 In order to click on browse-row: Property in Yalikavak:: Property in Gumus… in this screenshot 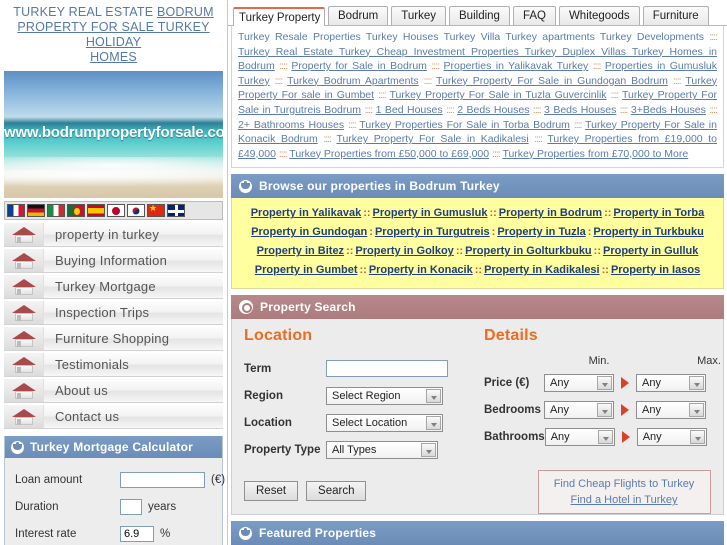, I will do `click(477, 213)`.